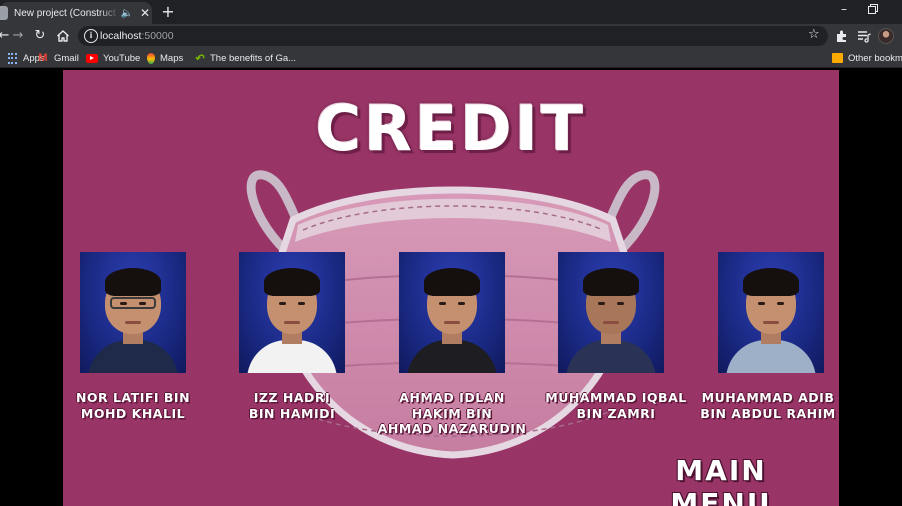  I want to click on url-port: :50000, so click(157, 36).